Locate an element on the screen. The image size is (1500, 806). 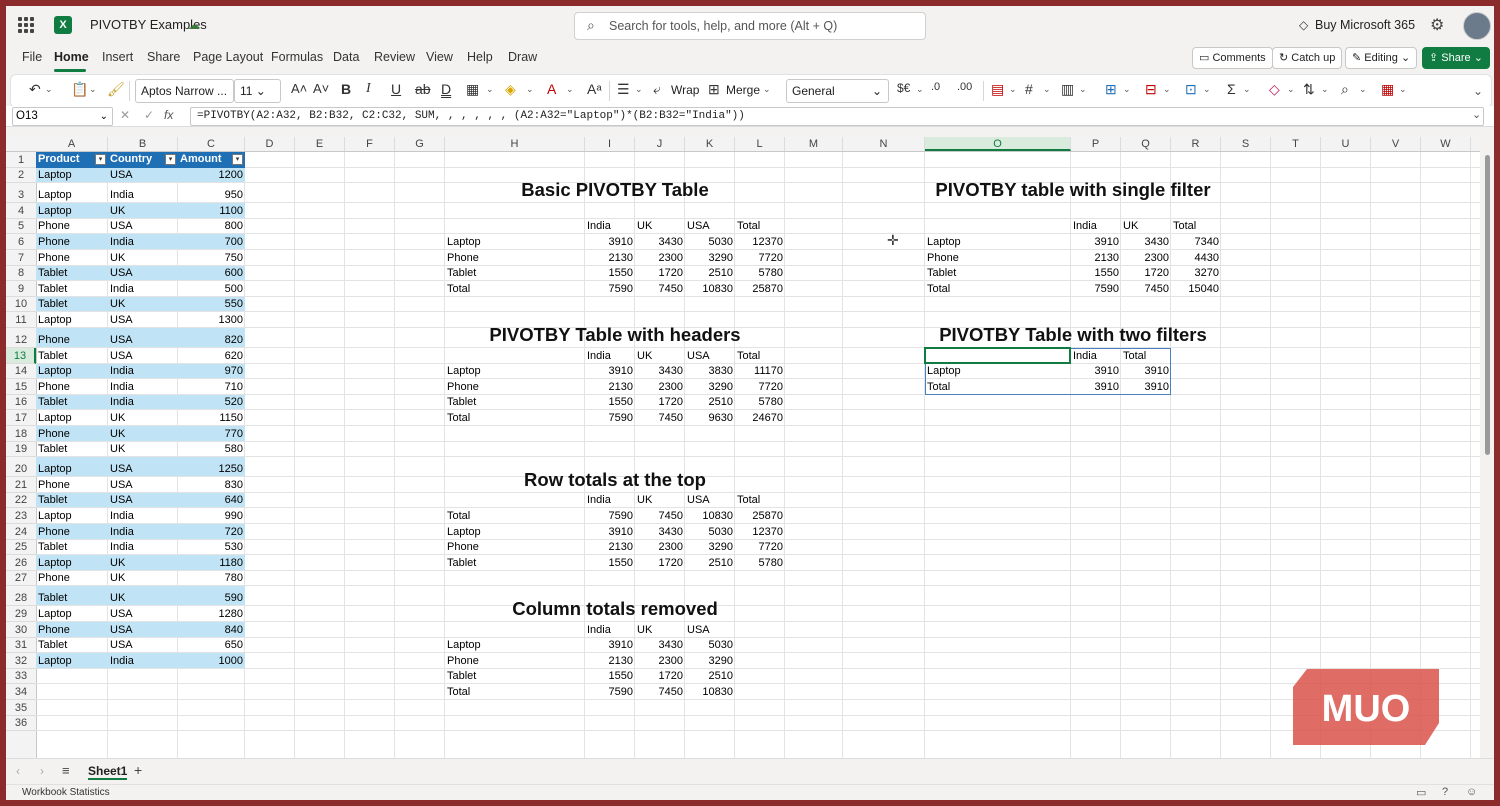
pivot-row-label: Phone is located at coordinates (515, 258).